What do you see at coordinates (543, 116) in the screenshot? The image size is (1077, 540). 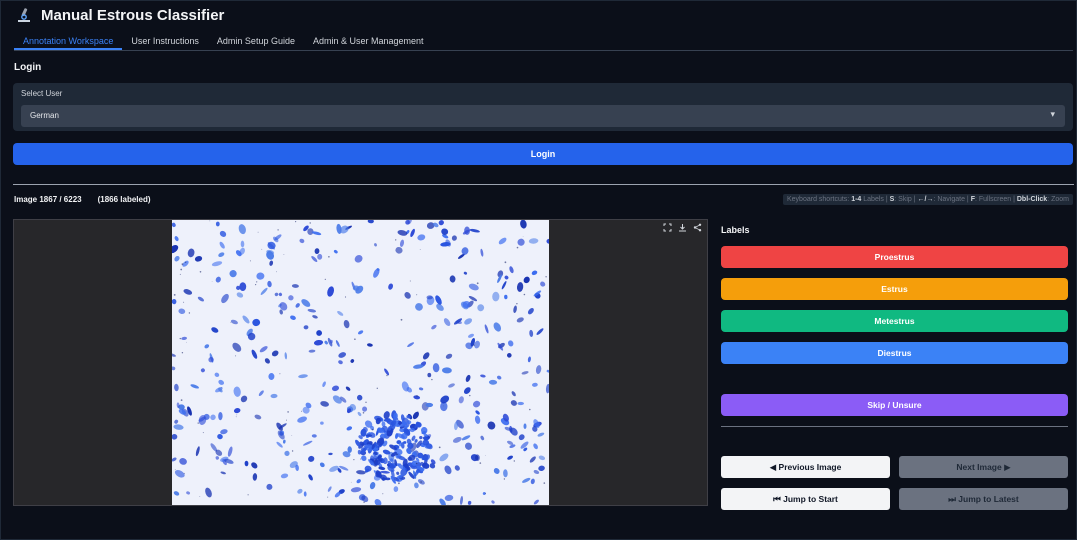 I see `user-select: German ▾` at bounding box center [543, 116].